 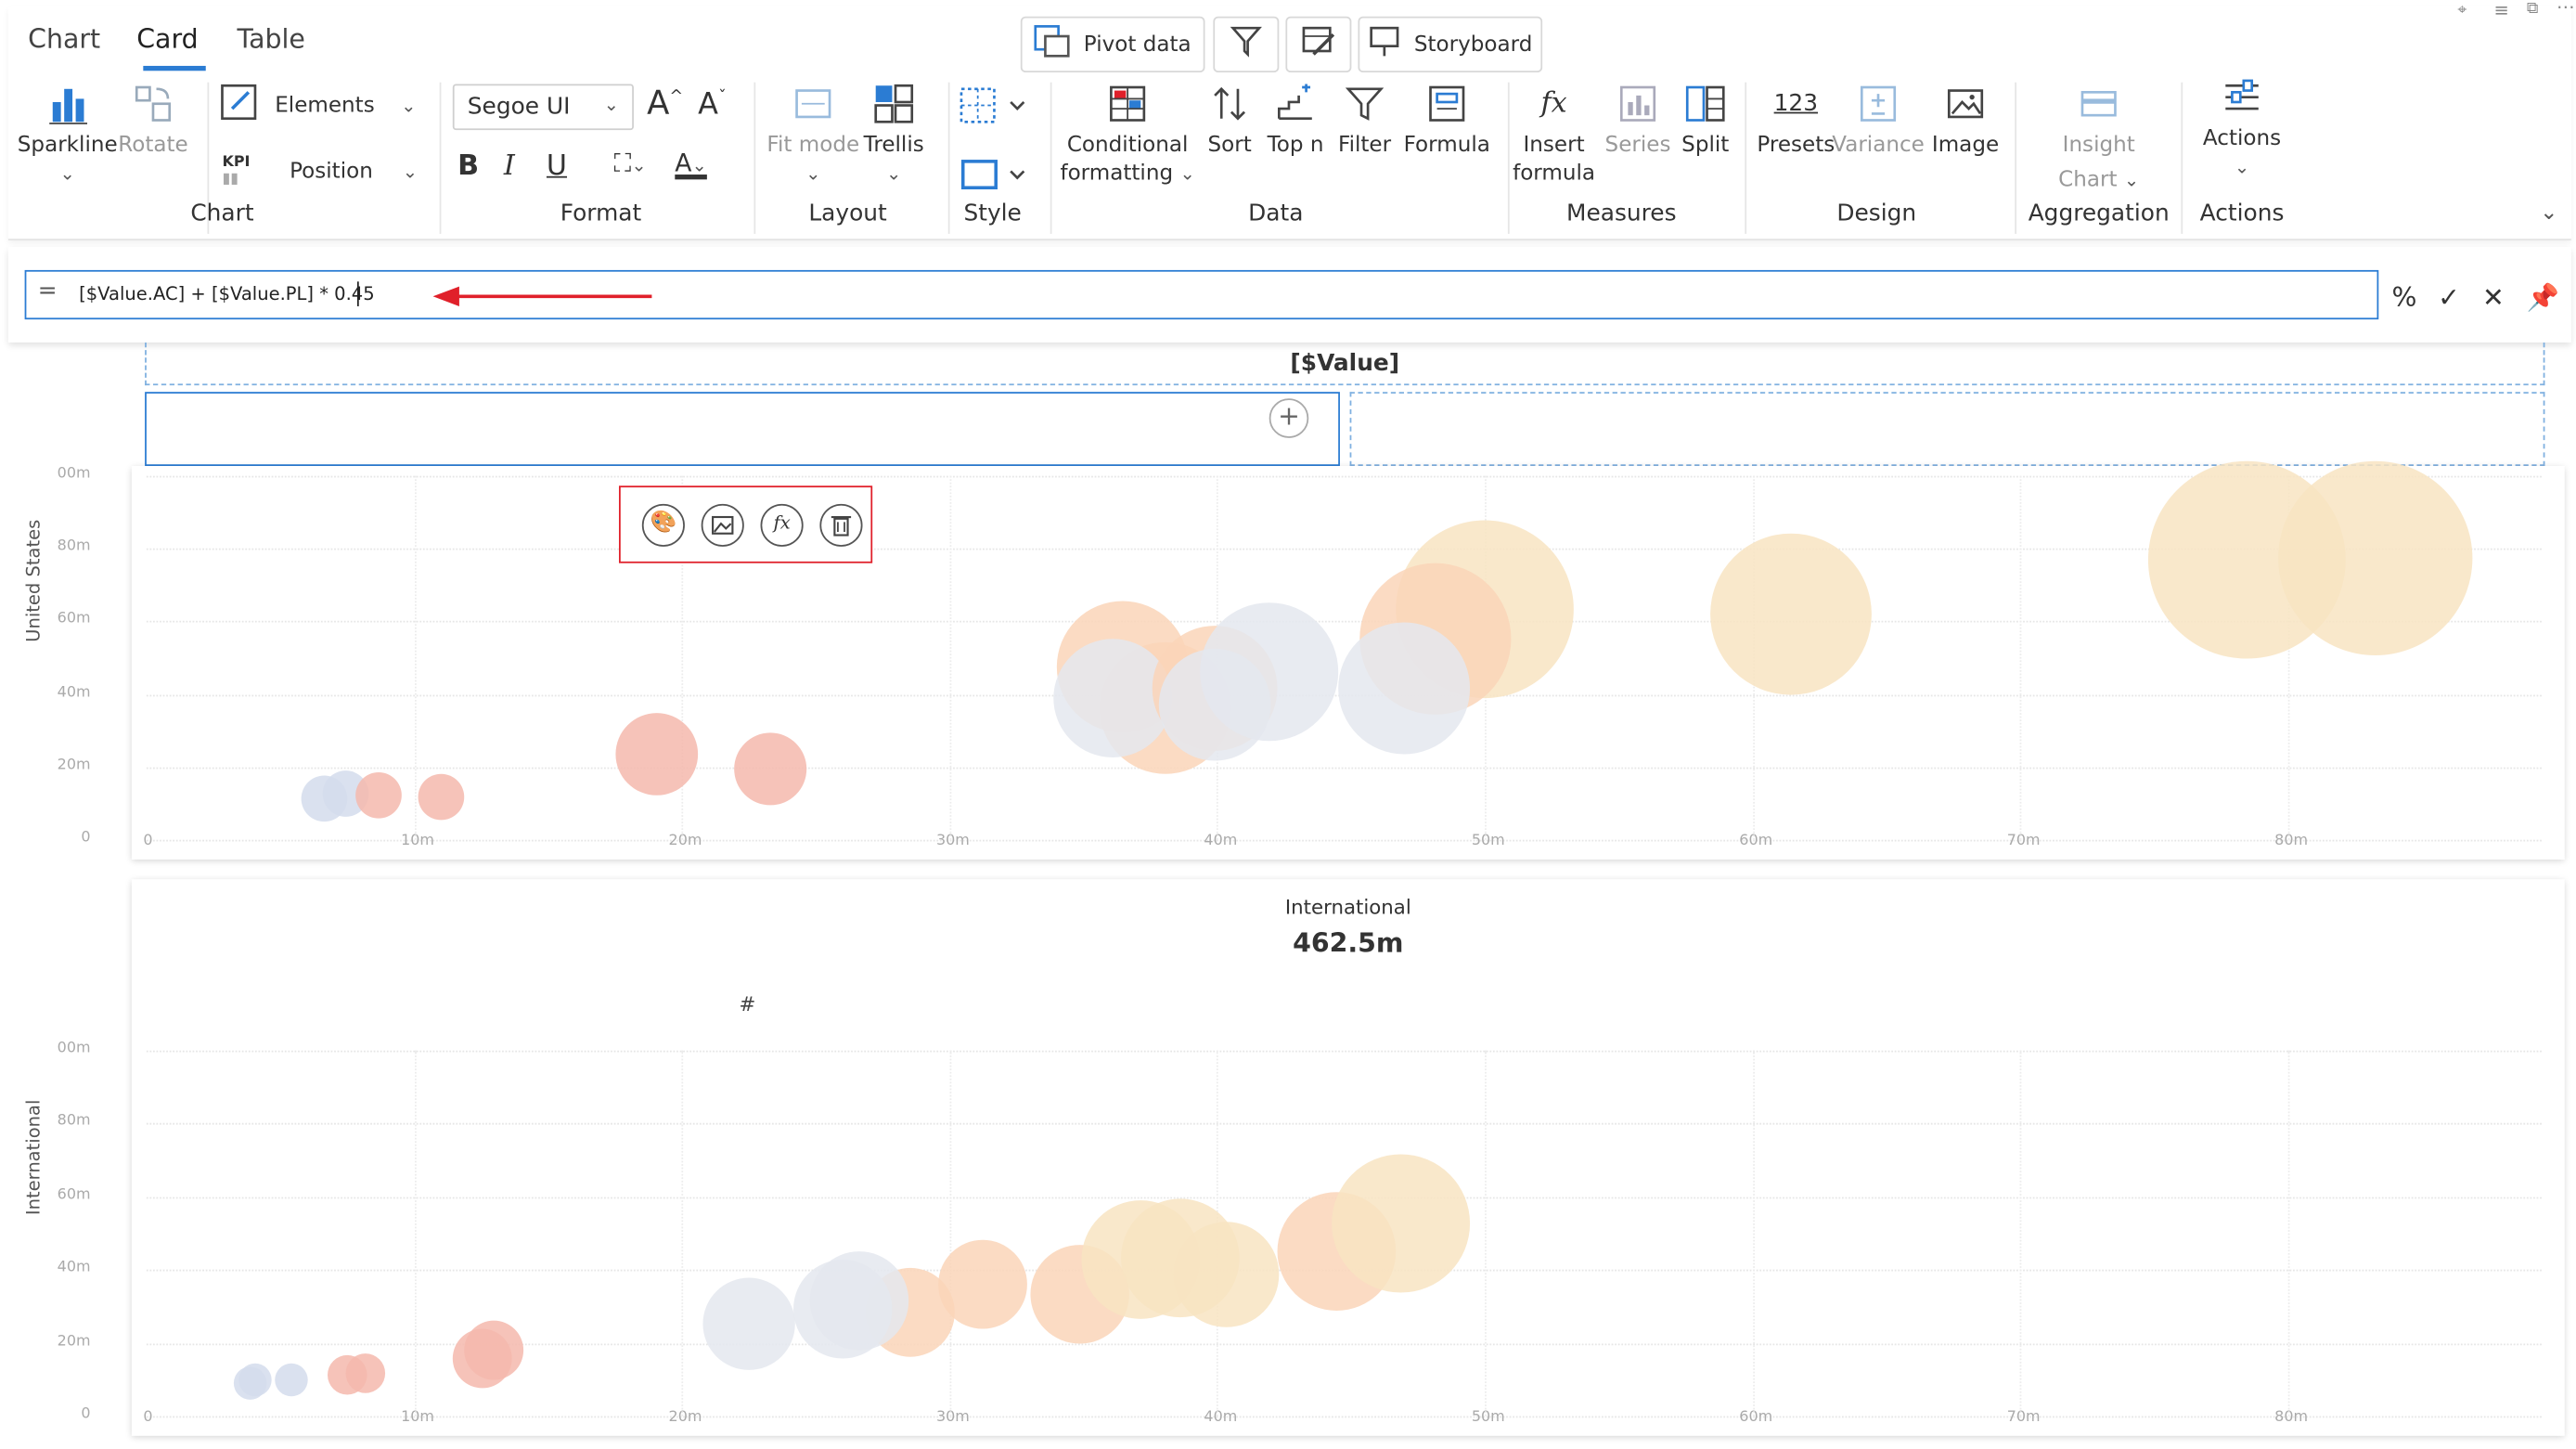 What do you see at coordinates (1344, 768) in the screenshot?
I see `gridline` at bounding box center [1344, 768].